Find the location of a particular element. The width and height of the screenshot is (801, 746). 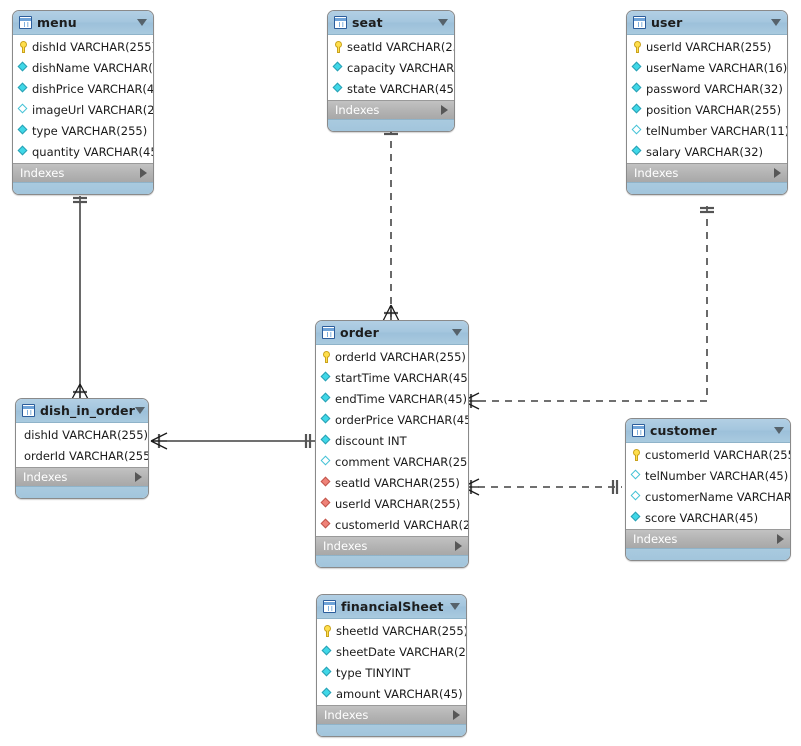

column-label: seatId VARCHAR(255) is located at coordinates (397, 482).